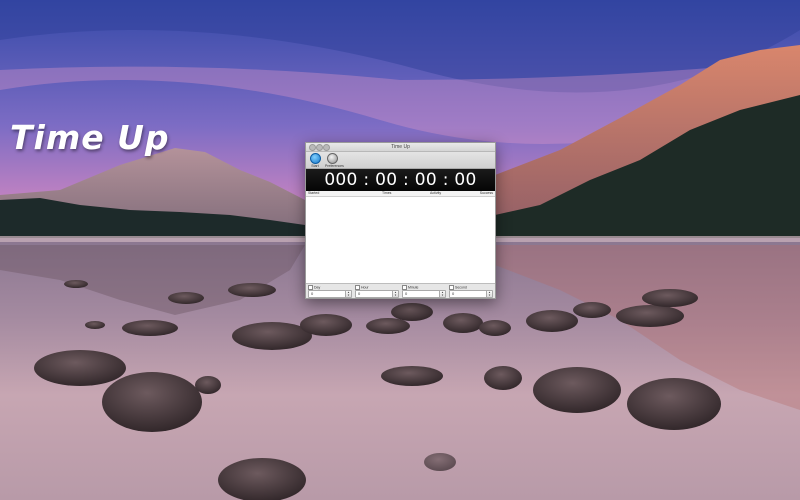 Image resolution: width=800 pixels, height=500 pixels. Describe the element at coordinates (365, 287) in the screenshot. I see `hour-label: Hour` at that location.